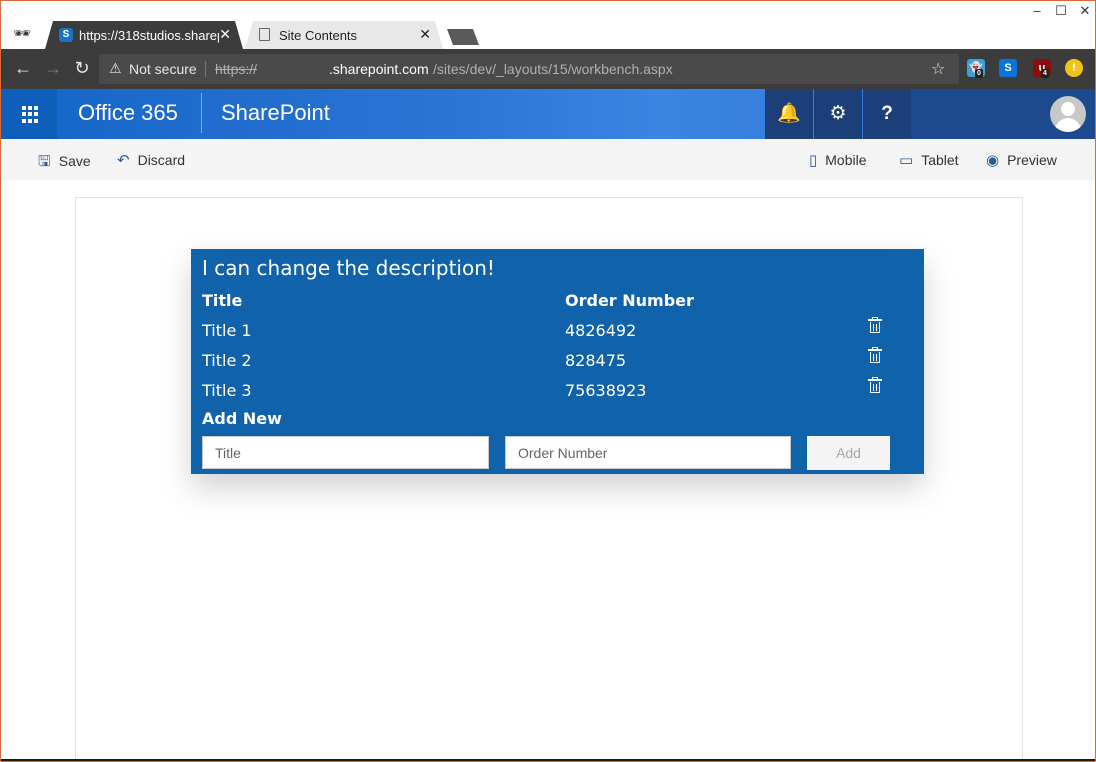  Describe the element at coordinates (23, 68) in the screenshot. I see `back-icon: ←` at that location.